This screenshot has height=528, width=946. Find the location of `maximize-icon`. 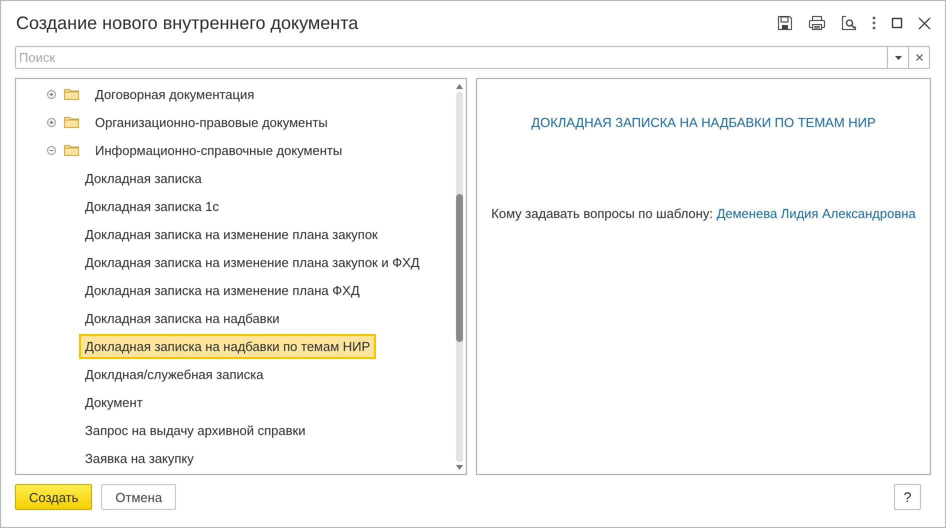

maximize-icon is located at coordinates (897, 23).